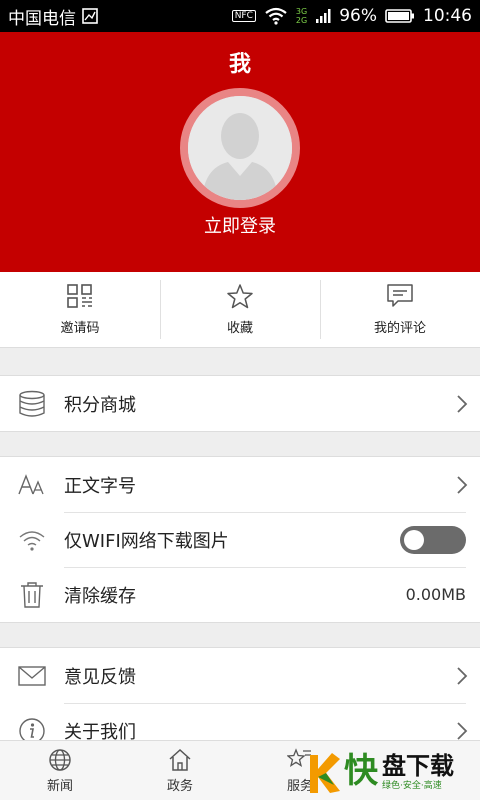 The height and width of the screenshot is (800, 480). I want to click on points-mall-item: 积分商城, so click(240, 403).